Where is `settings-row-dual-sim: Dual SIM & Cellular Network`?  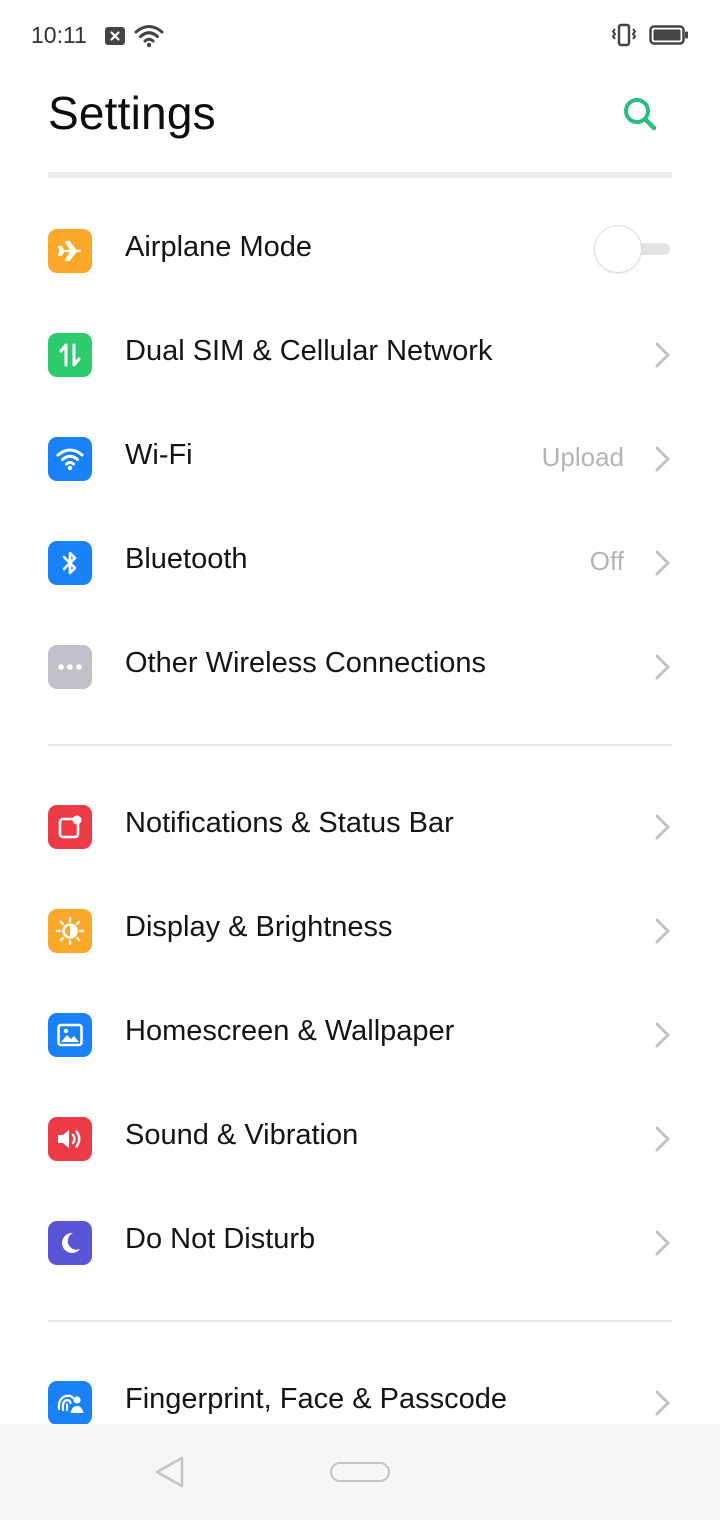
settings-row-dual-sim: Dual SIM & Cellular Network is located at coordinates (360, 355).